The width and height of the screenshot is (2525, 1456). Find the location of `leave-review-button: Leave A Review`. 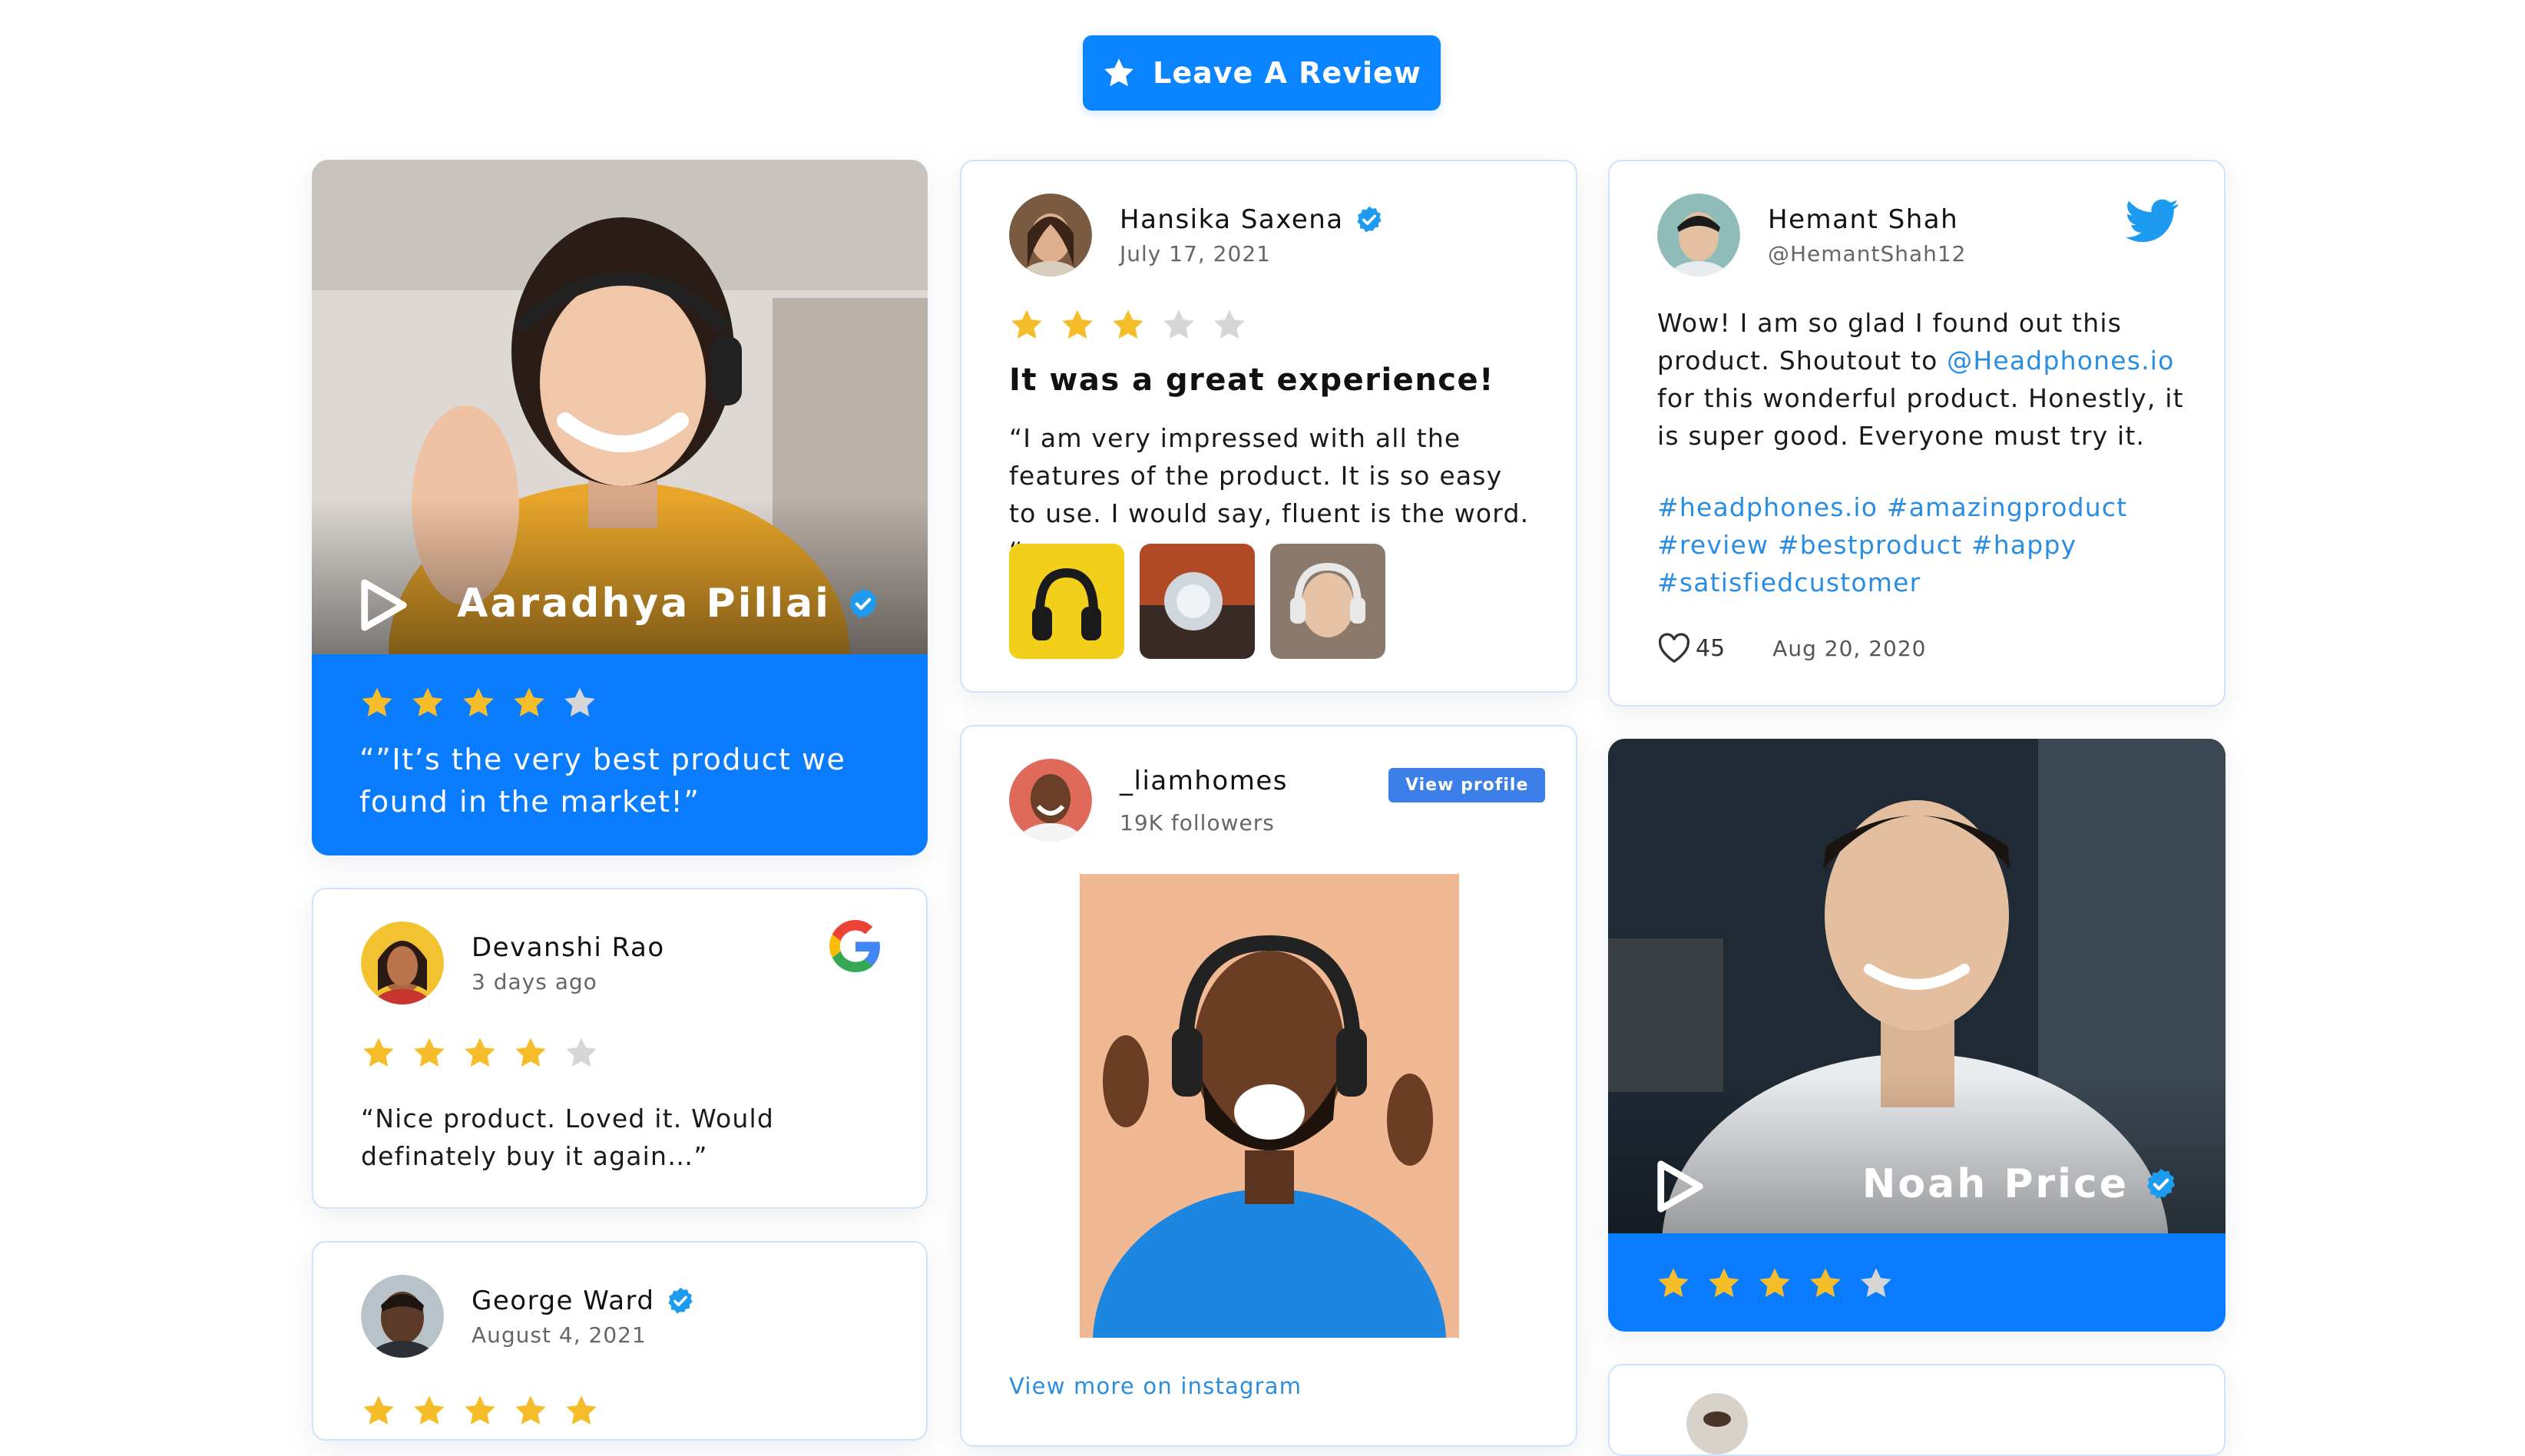

leave-review-button: Leave A Review is located at coordinates (1262, 73).